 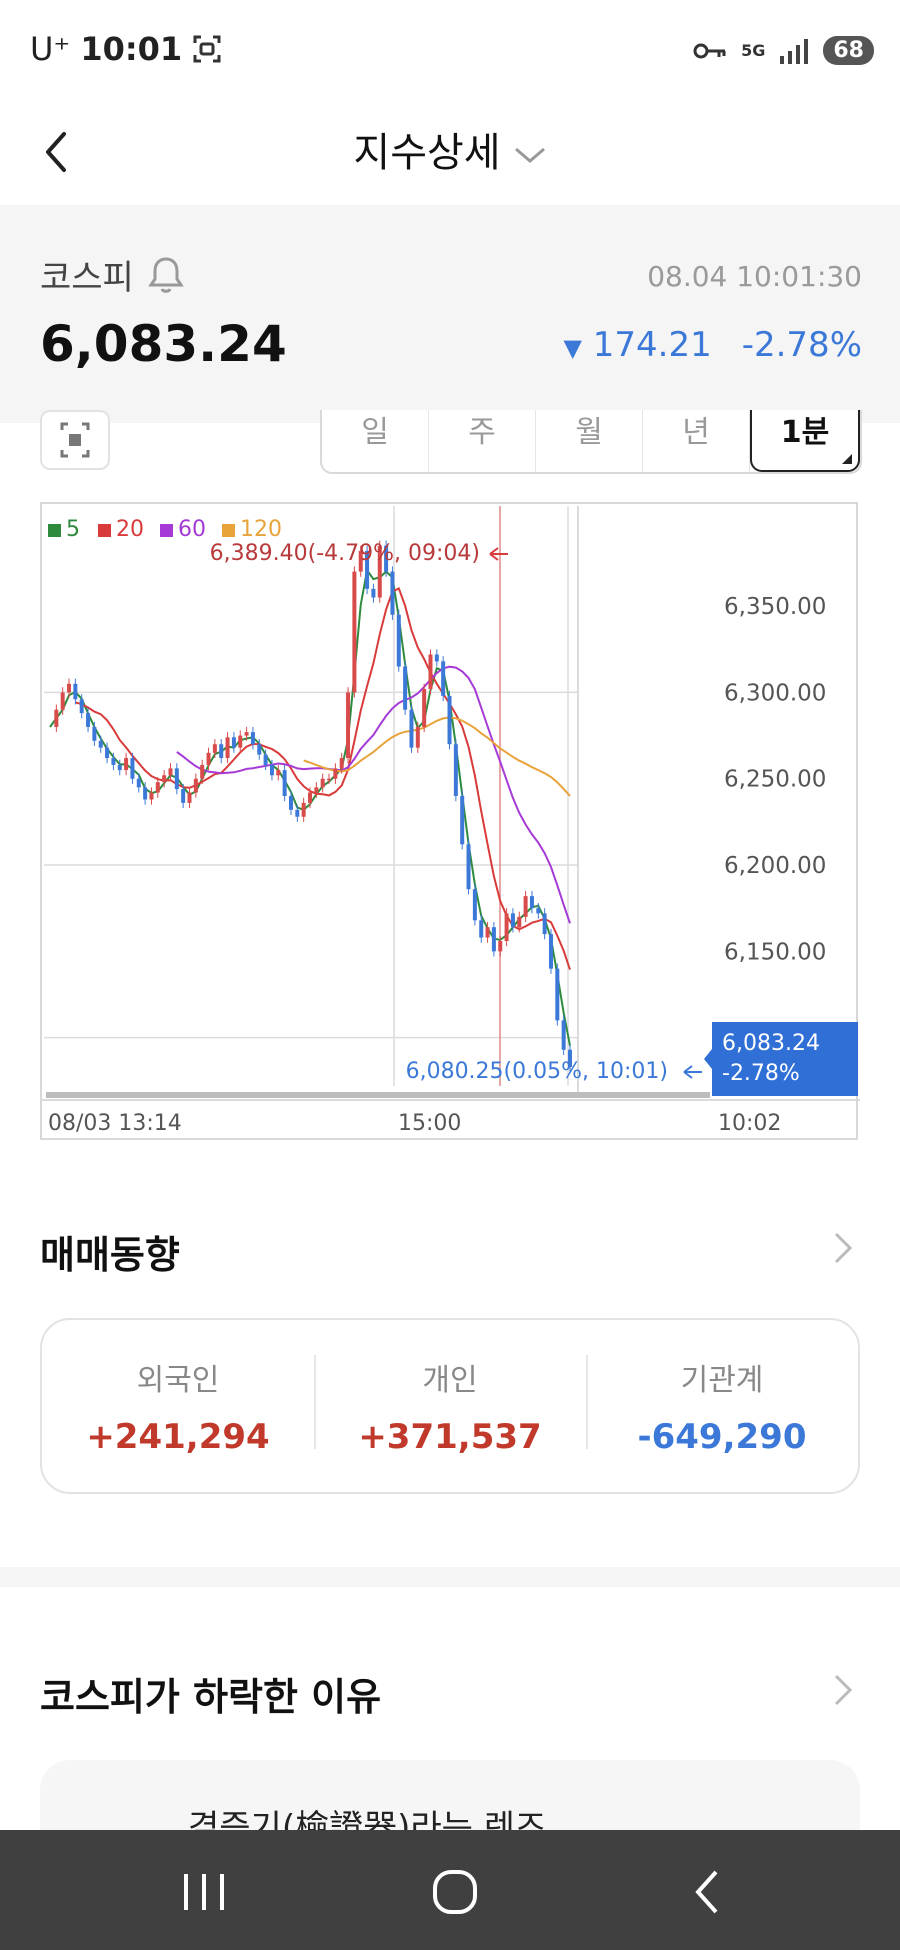 I want to click on chart-legend: 5 20 60 120, so click(x=165, y=529).